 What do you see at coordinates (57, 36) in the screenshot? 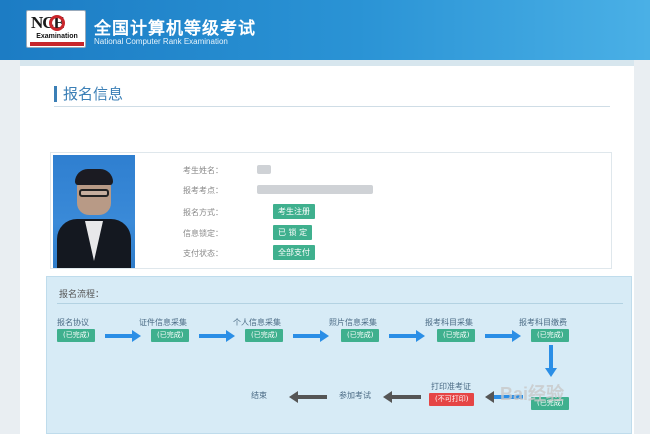
I see `logo-examination-text: Examination` at bounding box center [57, 36].